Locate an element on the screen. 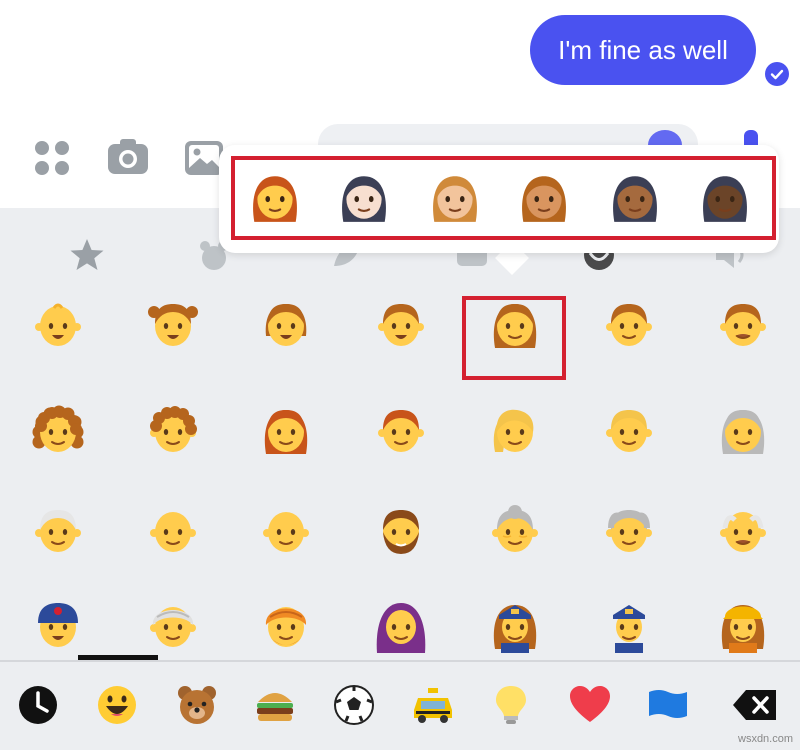  woman-turban-emoji is located at coordinates (173, 625).